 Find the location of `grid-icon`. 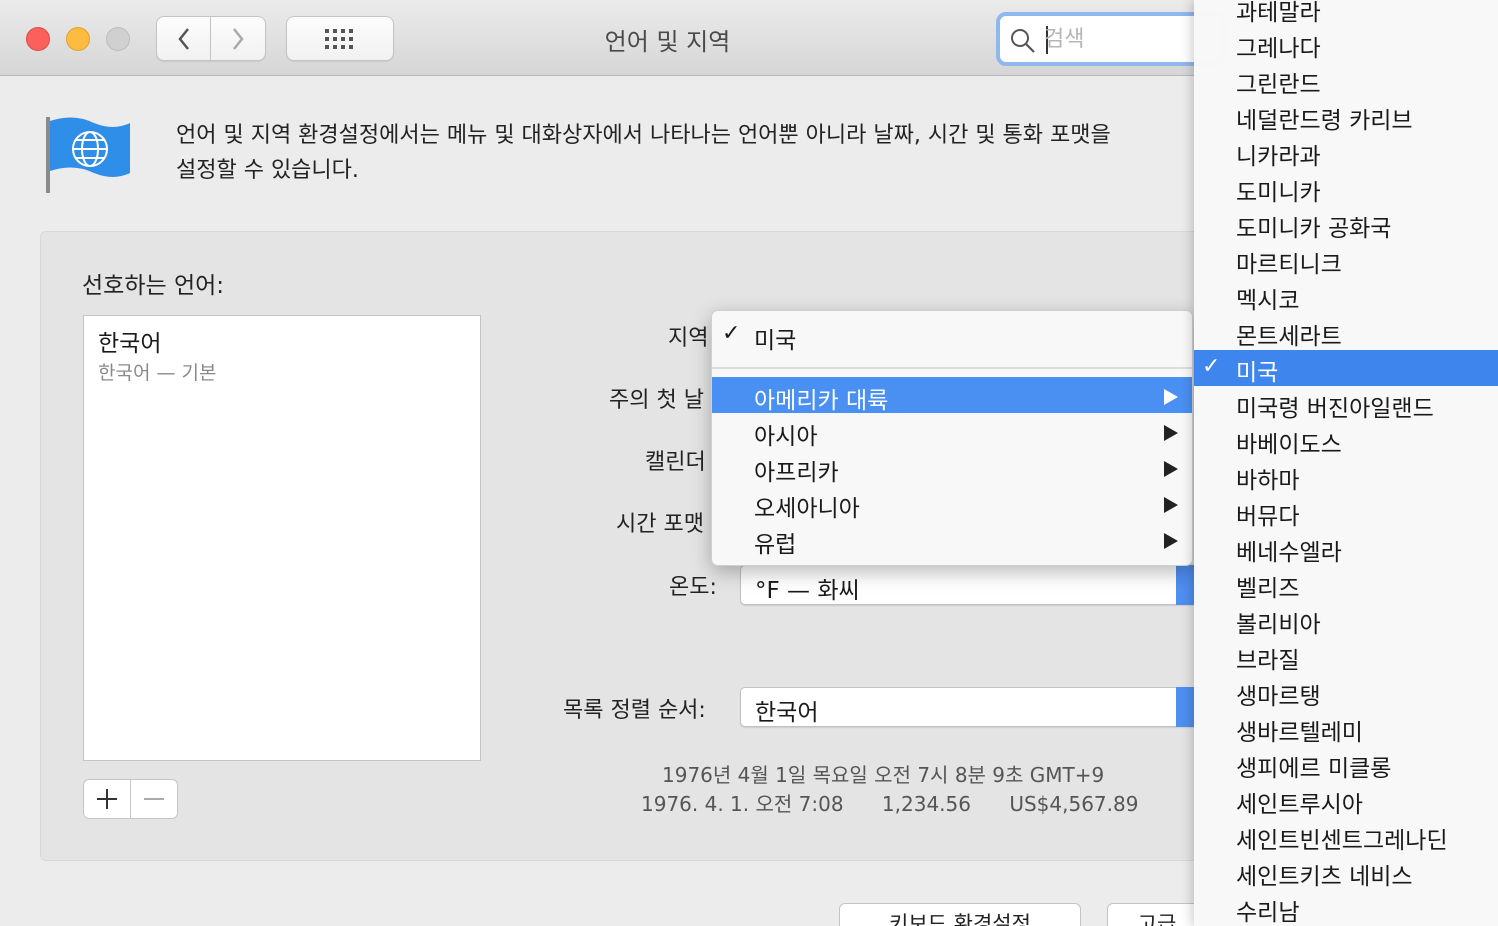

grid-icon is located at coordinates (339, 38).